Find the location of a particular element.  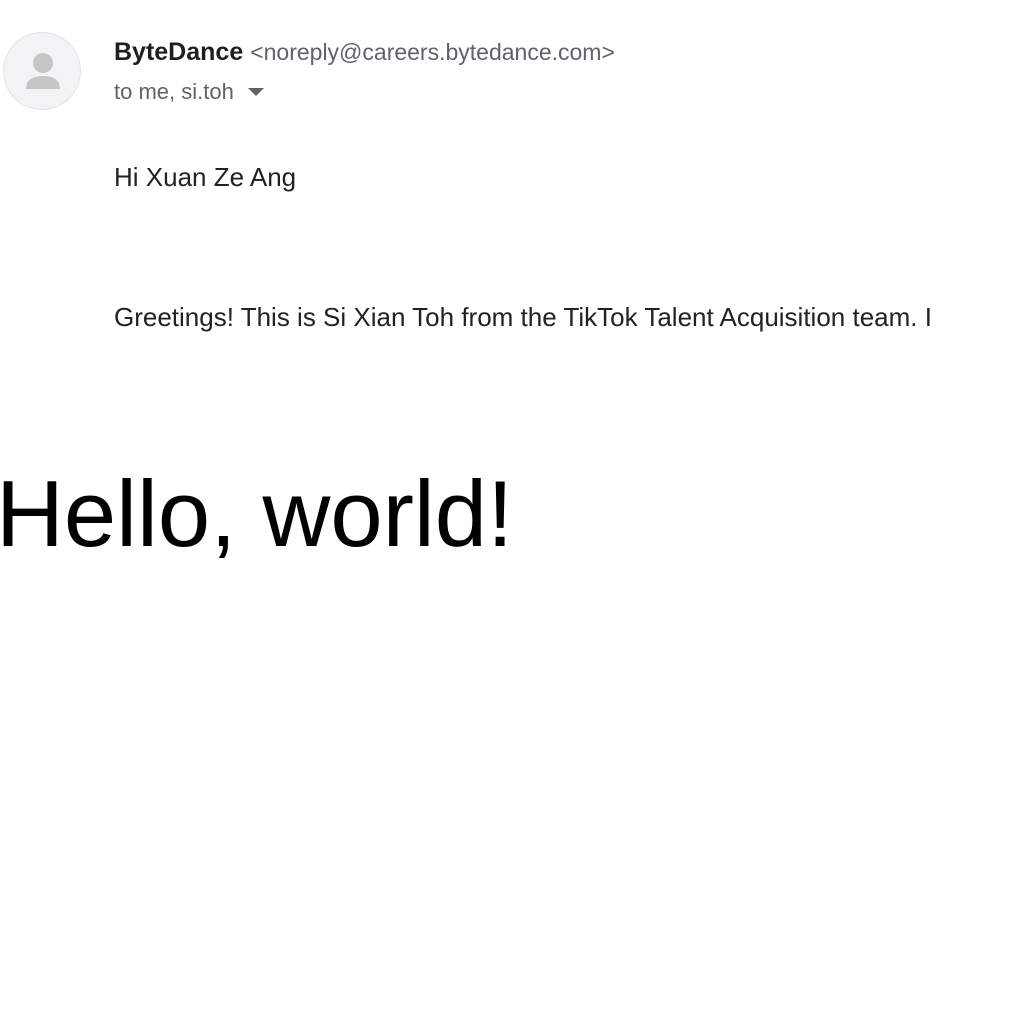

sender-name: ByteDance is located at coordinates (178, 52).